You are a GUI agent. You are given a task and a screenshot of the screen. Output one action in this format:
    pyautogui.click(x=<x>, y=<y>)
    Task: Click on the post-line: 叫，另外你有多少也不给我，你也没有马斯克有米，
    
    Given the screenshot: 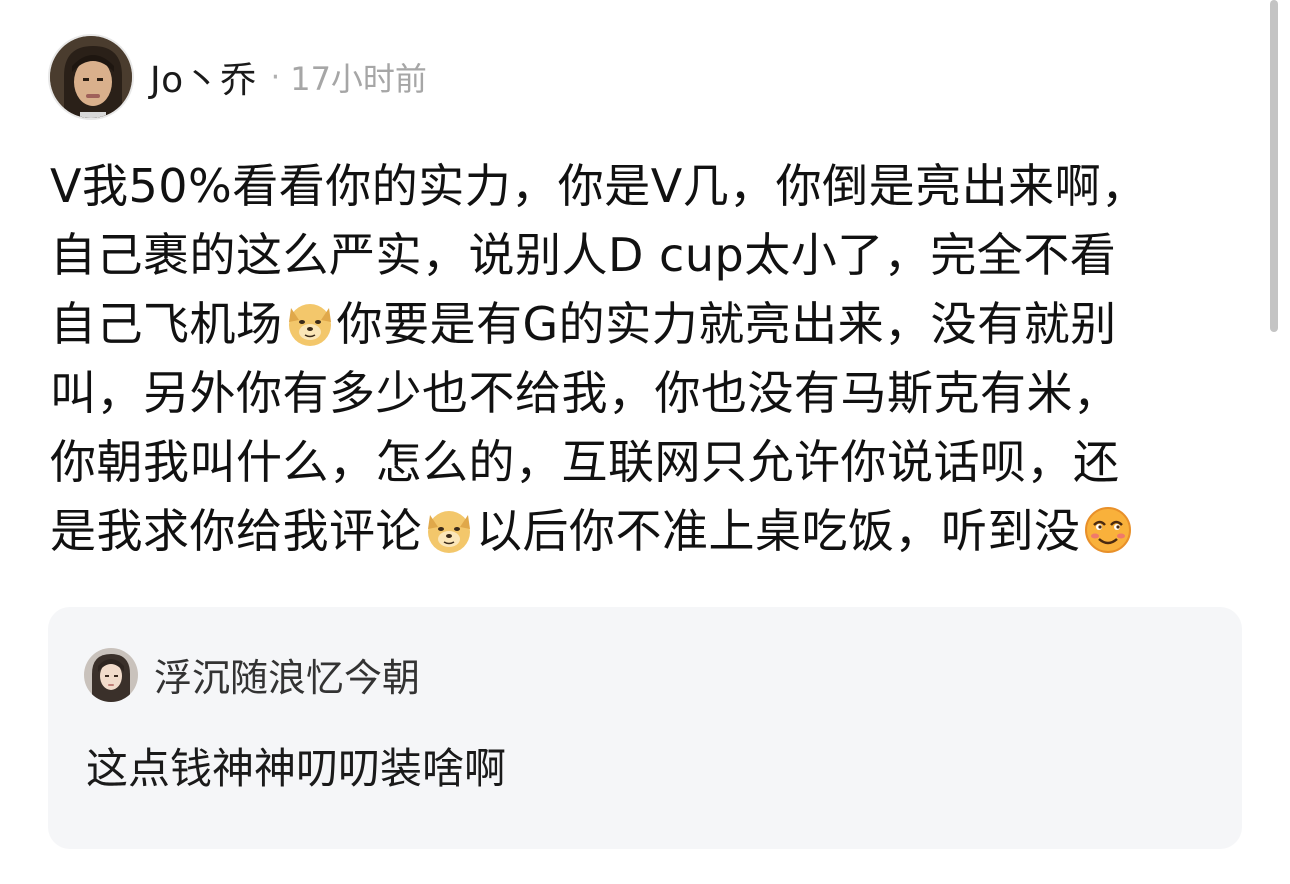 What is the action you would take?
    pyautogui.click(x=585, y=393)
    